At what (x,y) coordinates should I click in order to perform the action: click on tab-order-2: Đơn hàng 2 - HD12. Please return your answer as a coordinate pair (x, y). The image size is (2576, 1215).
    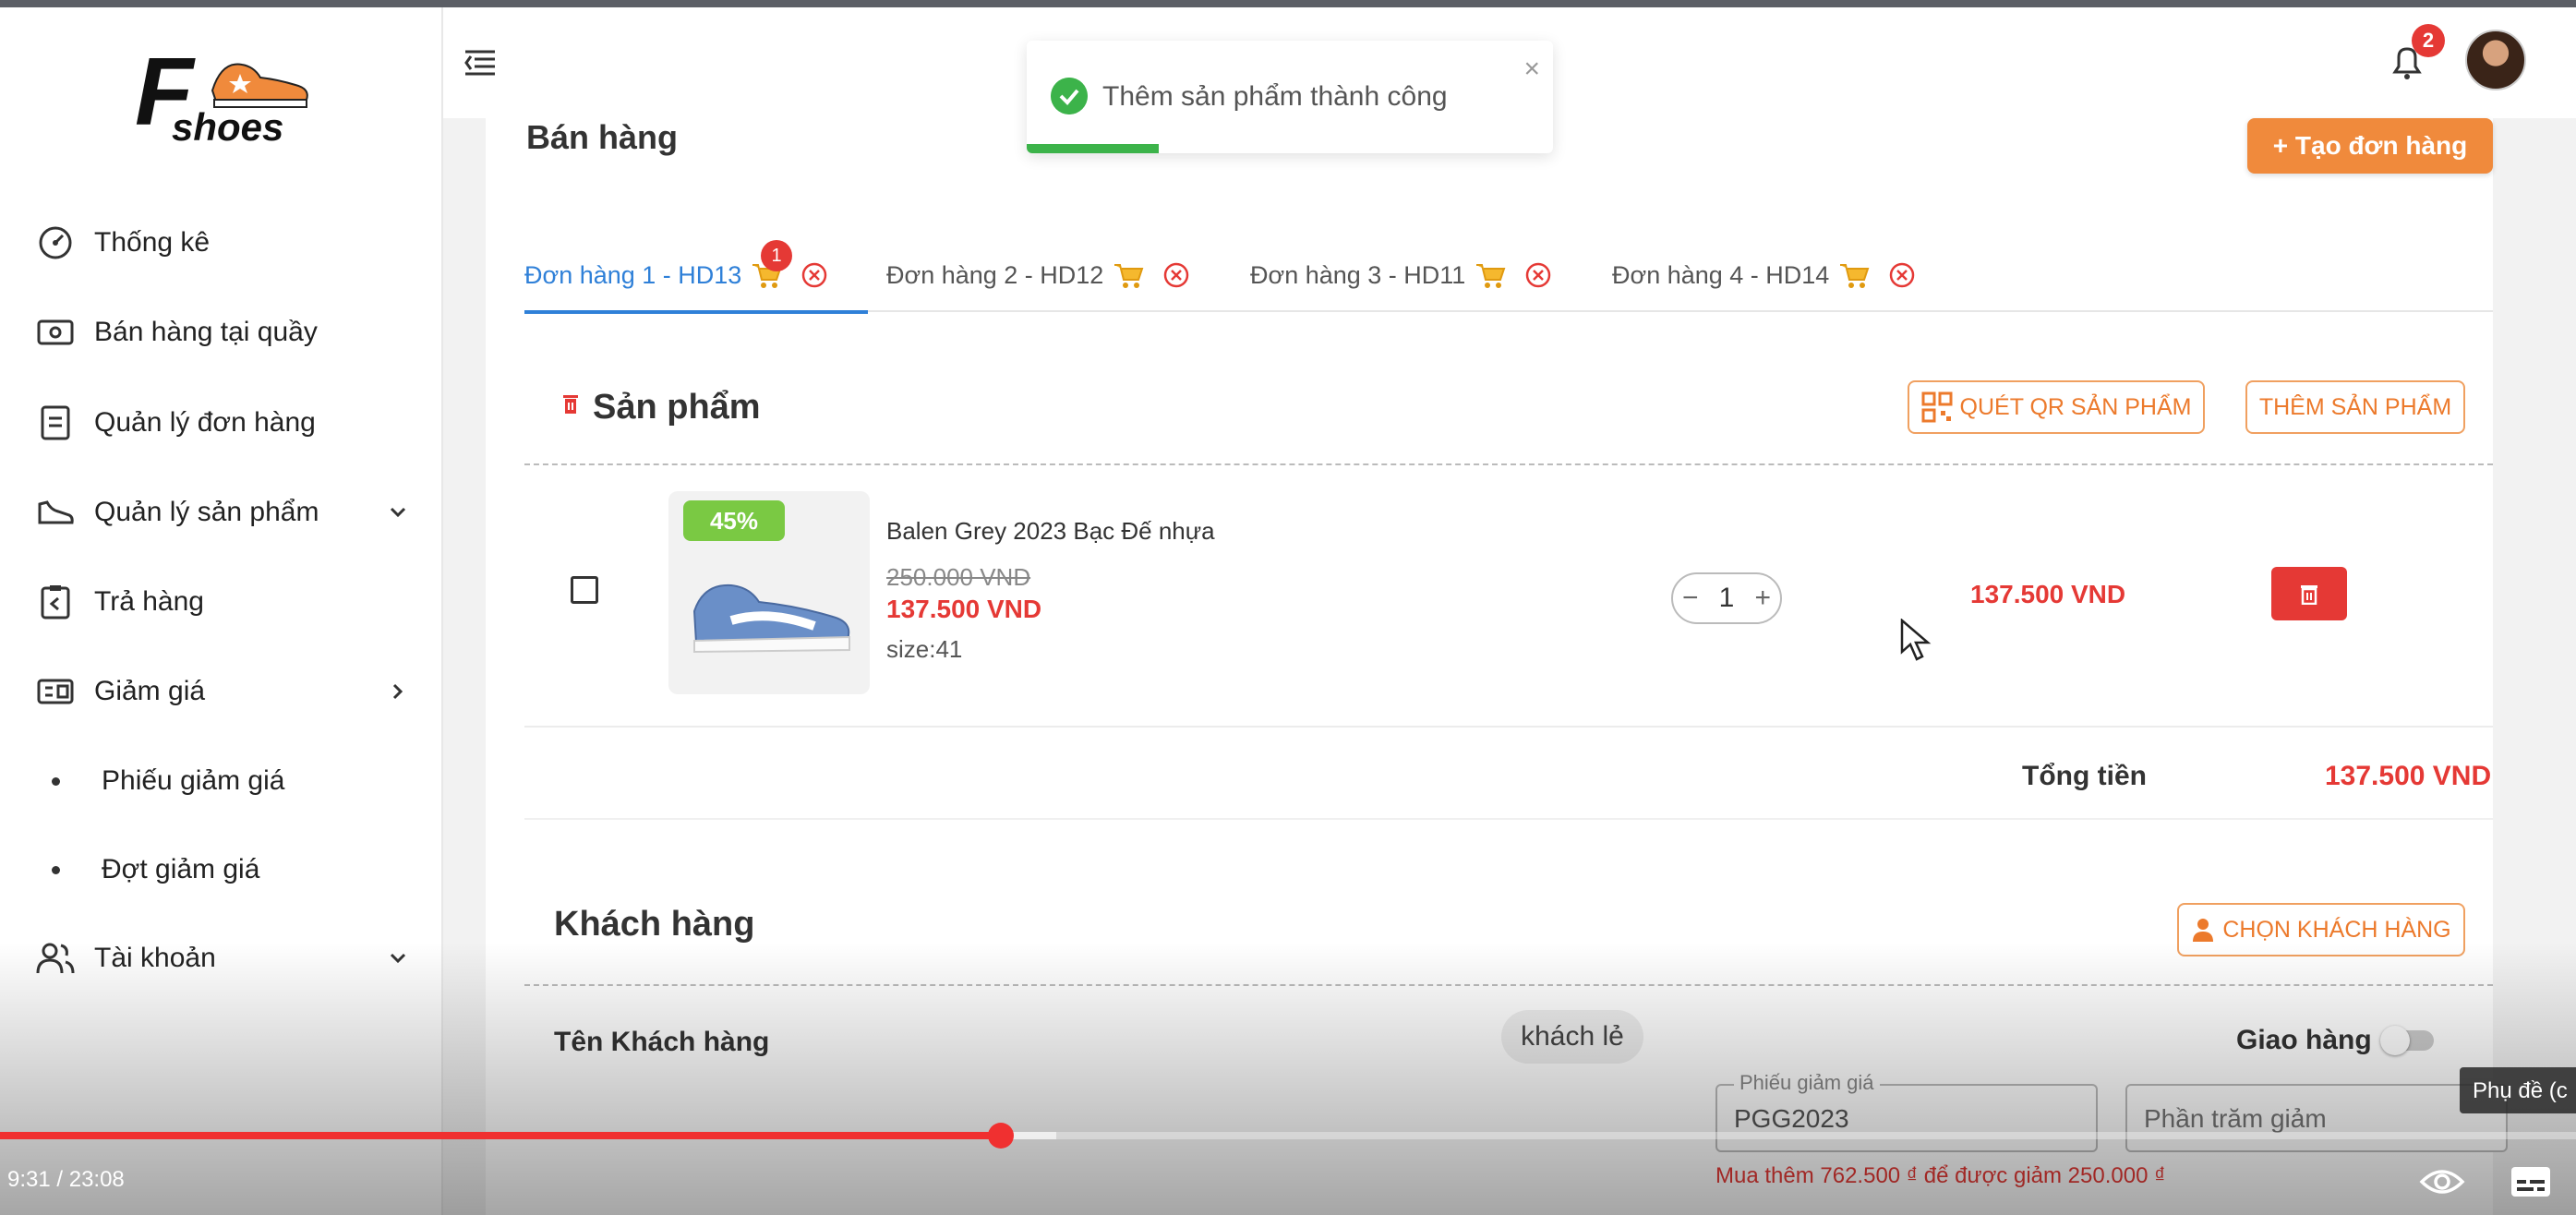
    Looking at the image, I should click on (1038, 275).